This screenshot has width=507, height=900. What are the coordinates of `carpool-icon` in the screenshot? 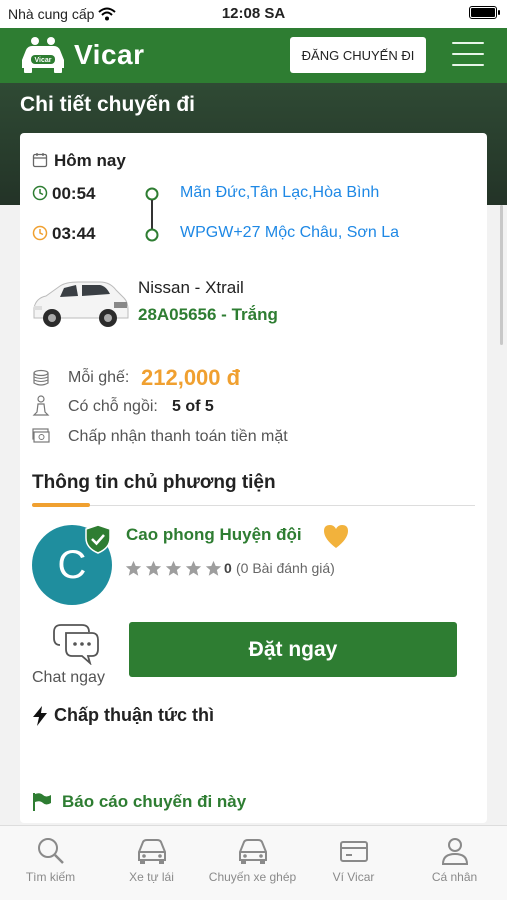 It's located at (252, 851).